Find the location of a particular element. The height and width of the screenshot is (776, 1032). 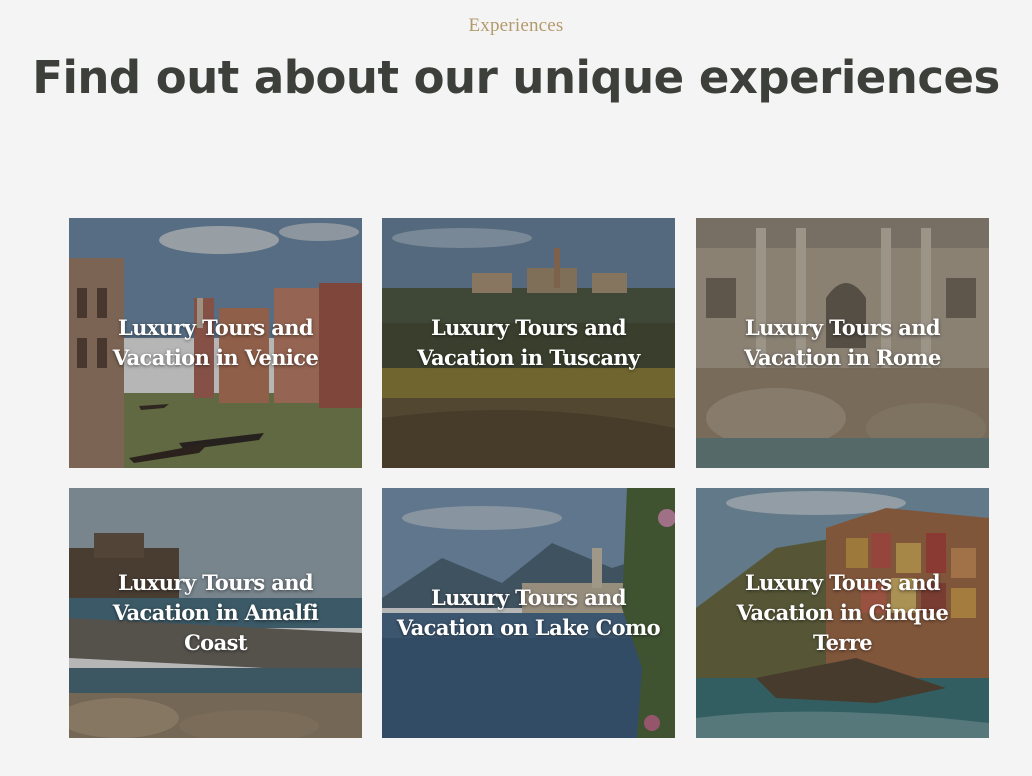

card-title: Luxury Tours and Vacation in Venice is located at coordinates (215, 343).